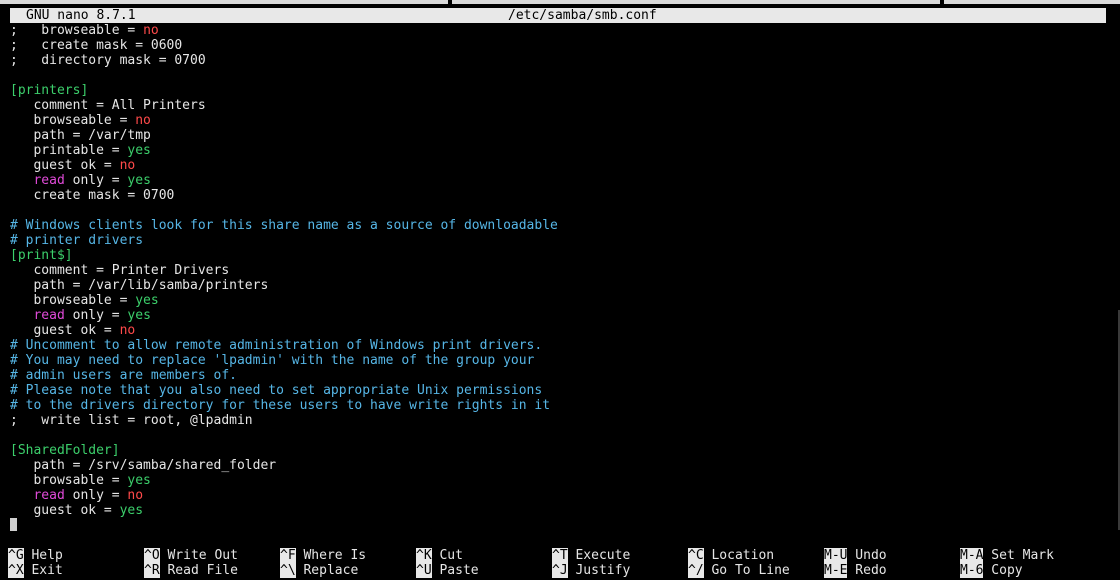 The height and width of the screenshot is (580, 1120). What do you see at coordinates (696, 555) in the screenshot?
I see `shortcut-key: ^C` at bounding box center [696, 555].